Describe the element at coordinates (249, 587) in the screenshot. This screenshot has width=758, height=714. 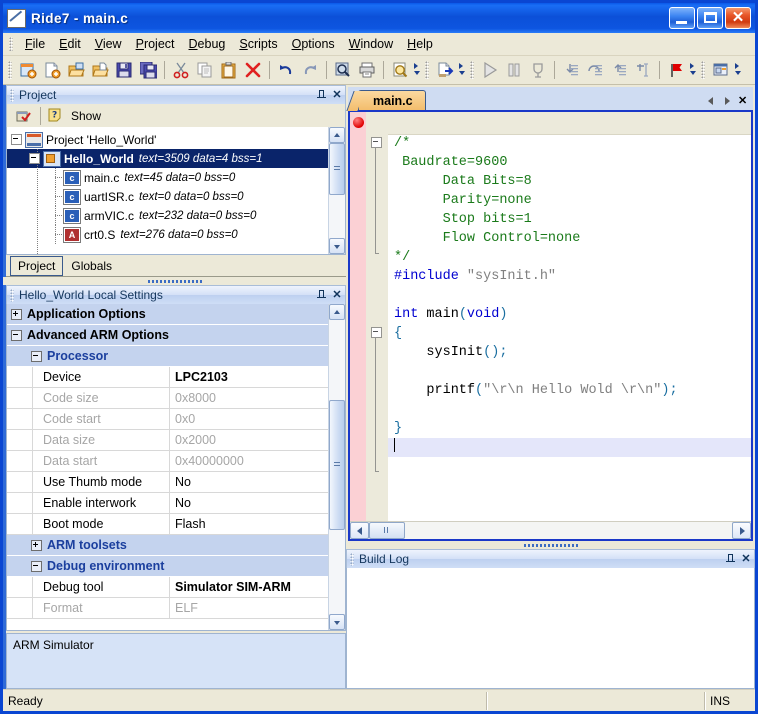
I see `property-value: Simulator SIM-ARM` at that location.